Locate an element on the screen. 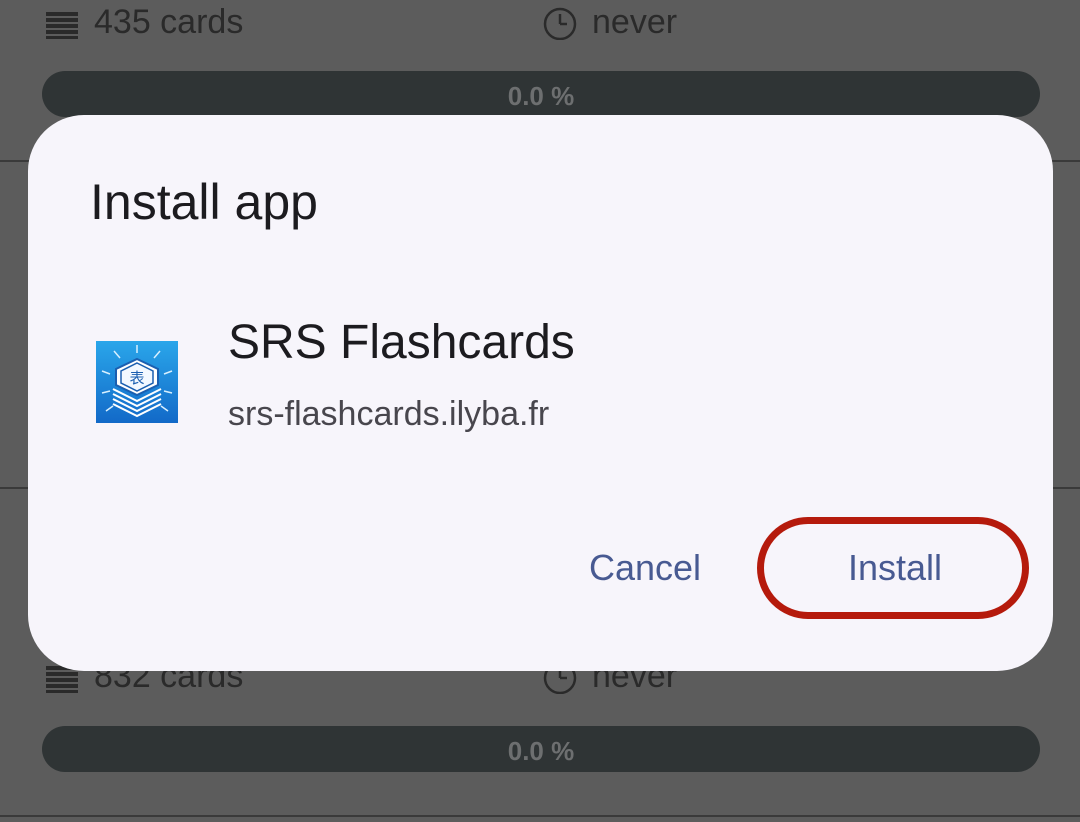 The height and width of the screenshot is (822, 1080). svg-text: 表 is located at coordinates (136, 378).